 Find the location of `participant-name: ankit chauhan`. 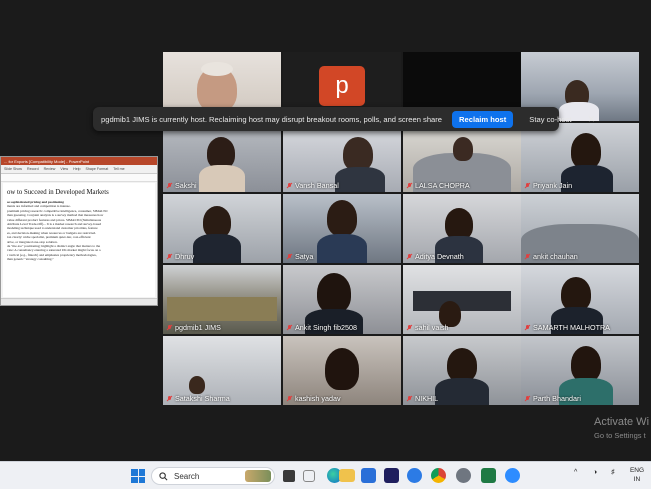

participant-name: ankit chauhan is located at coordinates (551, 256).